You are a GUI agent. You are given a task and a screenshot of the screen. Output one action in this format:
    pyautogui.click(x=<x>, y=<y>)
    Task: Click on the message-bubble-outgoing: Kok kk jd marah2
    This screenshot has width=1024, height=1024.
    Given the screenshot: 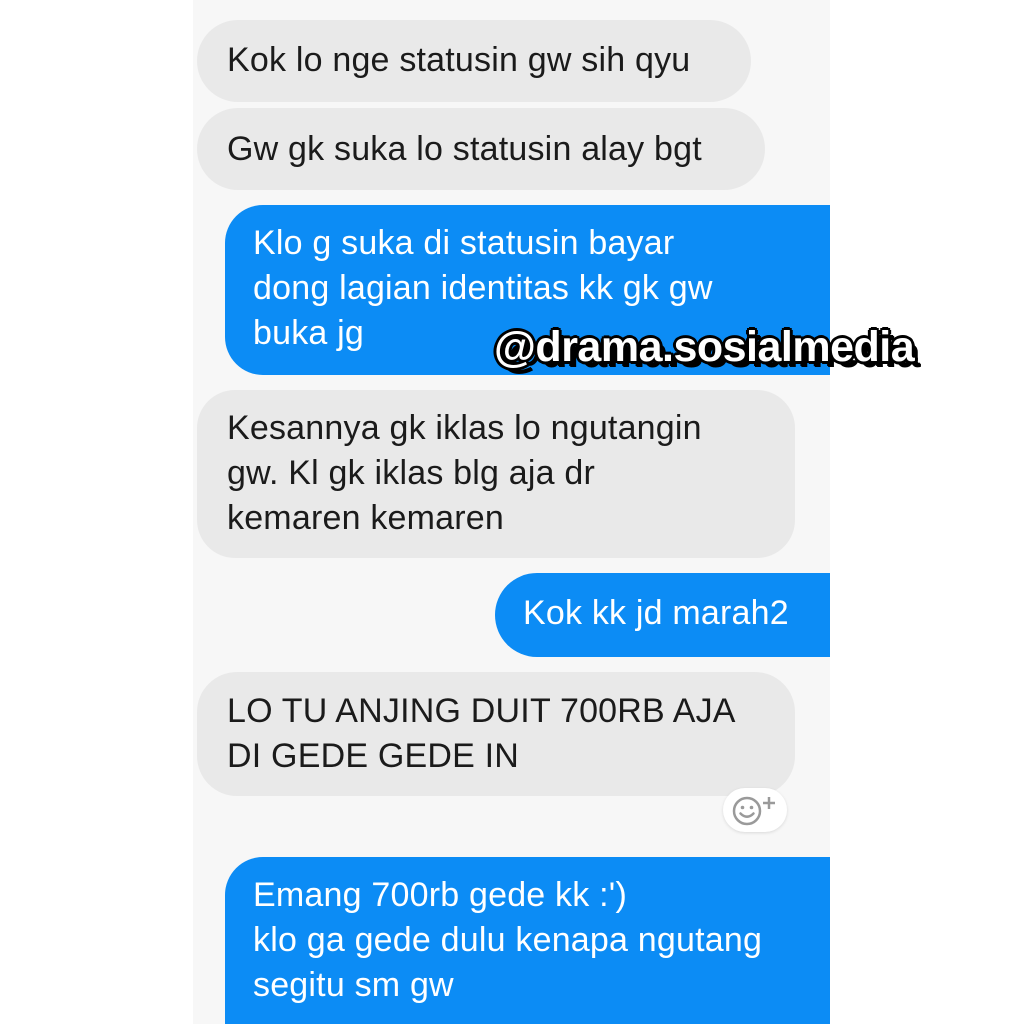 What is the action you would take?
    pyautogui.click(x=662, y=615)
    